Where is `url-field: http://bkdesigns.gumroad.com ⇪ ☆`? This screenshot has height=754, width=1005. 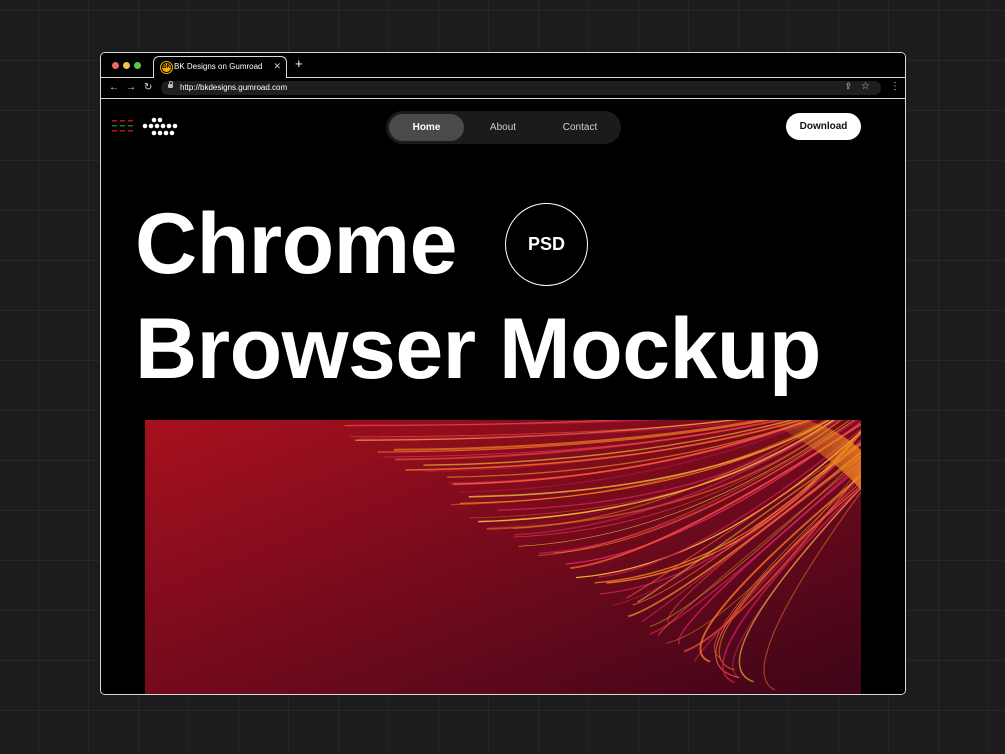 url-field: http://bkdesigns.gumroad.com ⇪ ☆ is located at coordinates (521, 88).